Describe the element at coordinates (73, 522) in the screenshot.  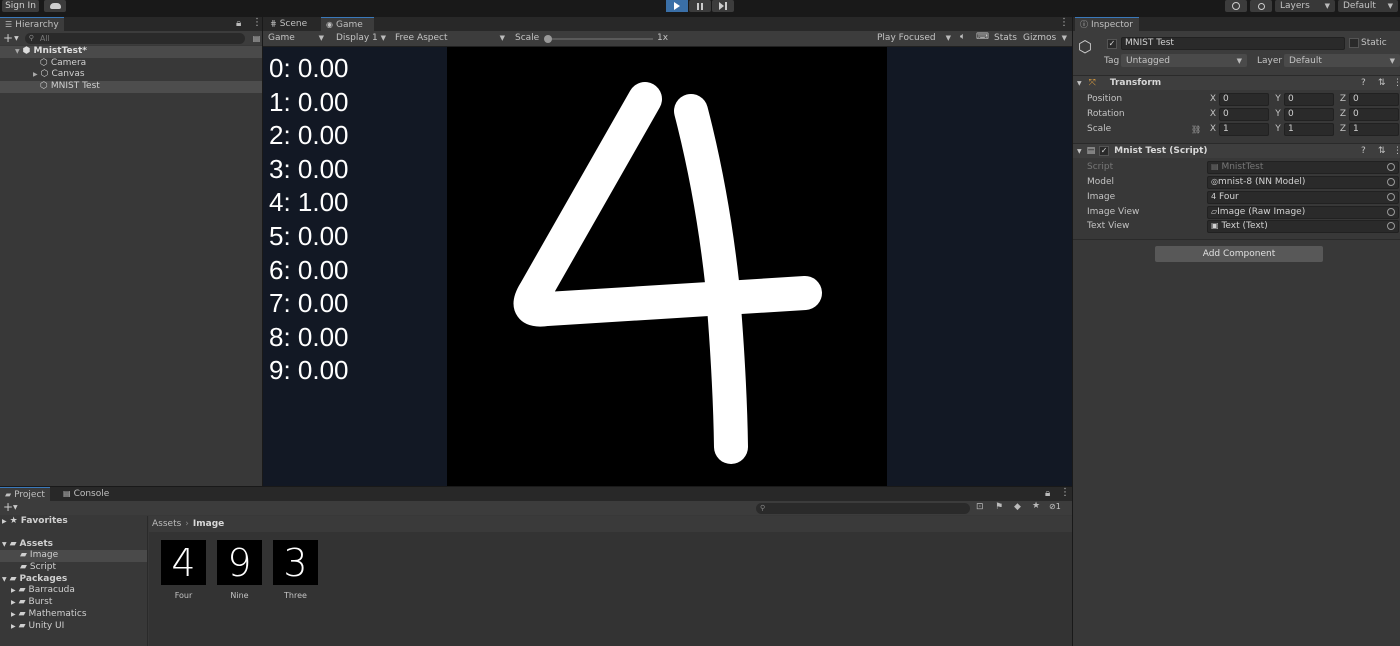
I see `favorites-item: ▶ ★ Favorites` at that location.